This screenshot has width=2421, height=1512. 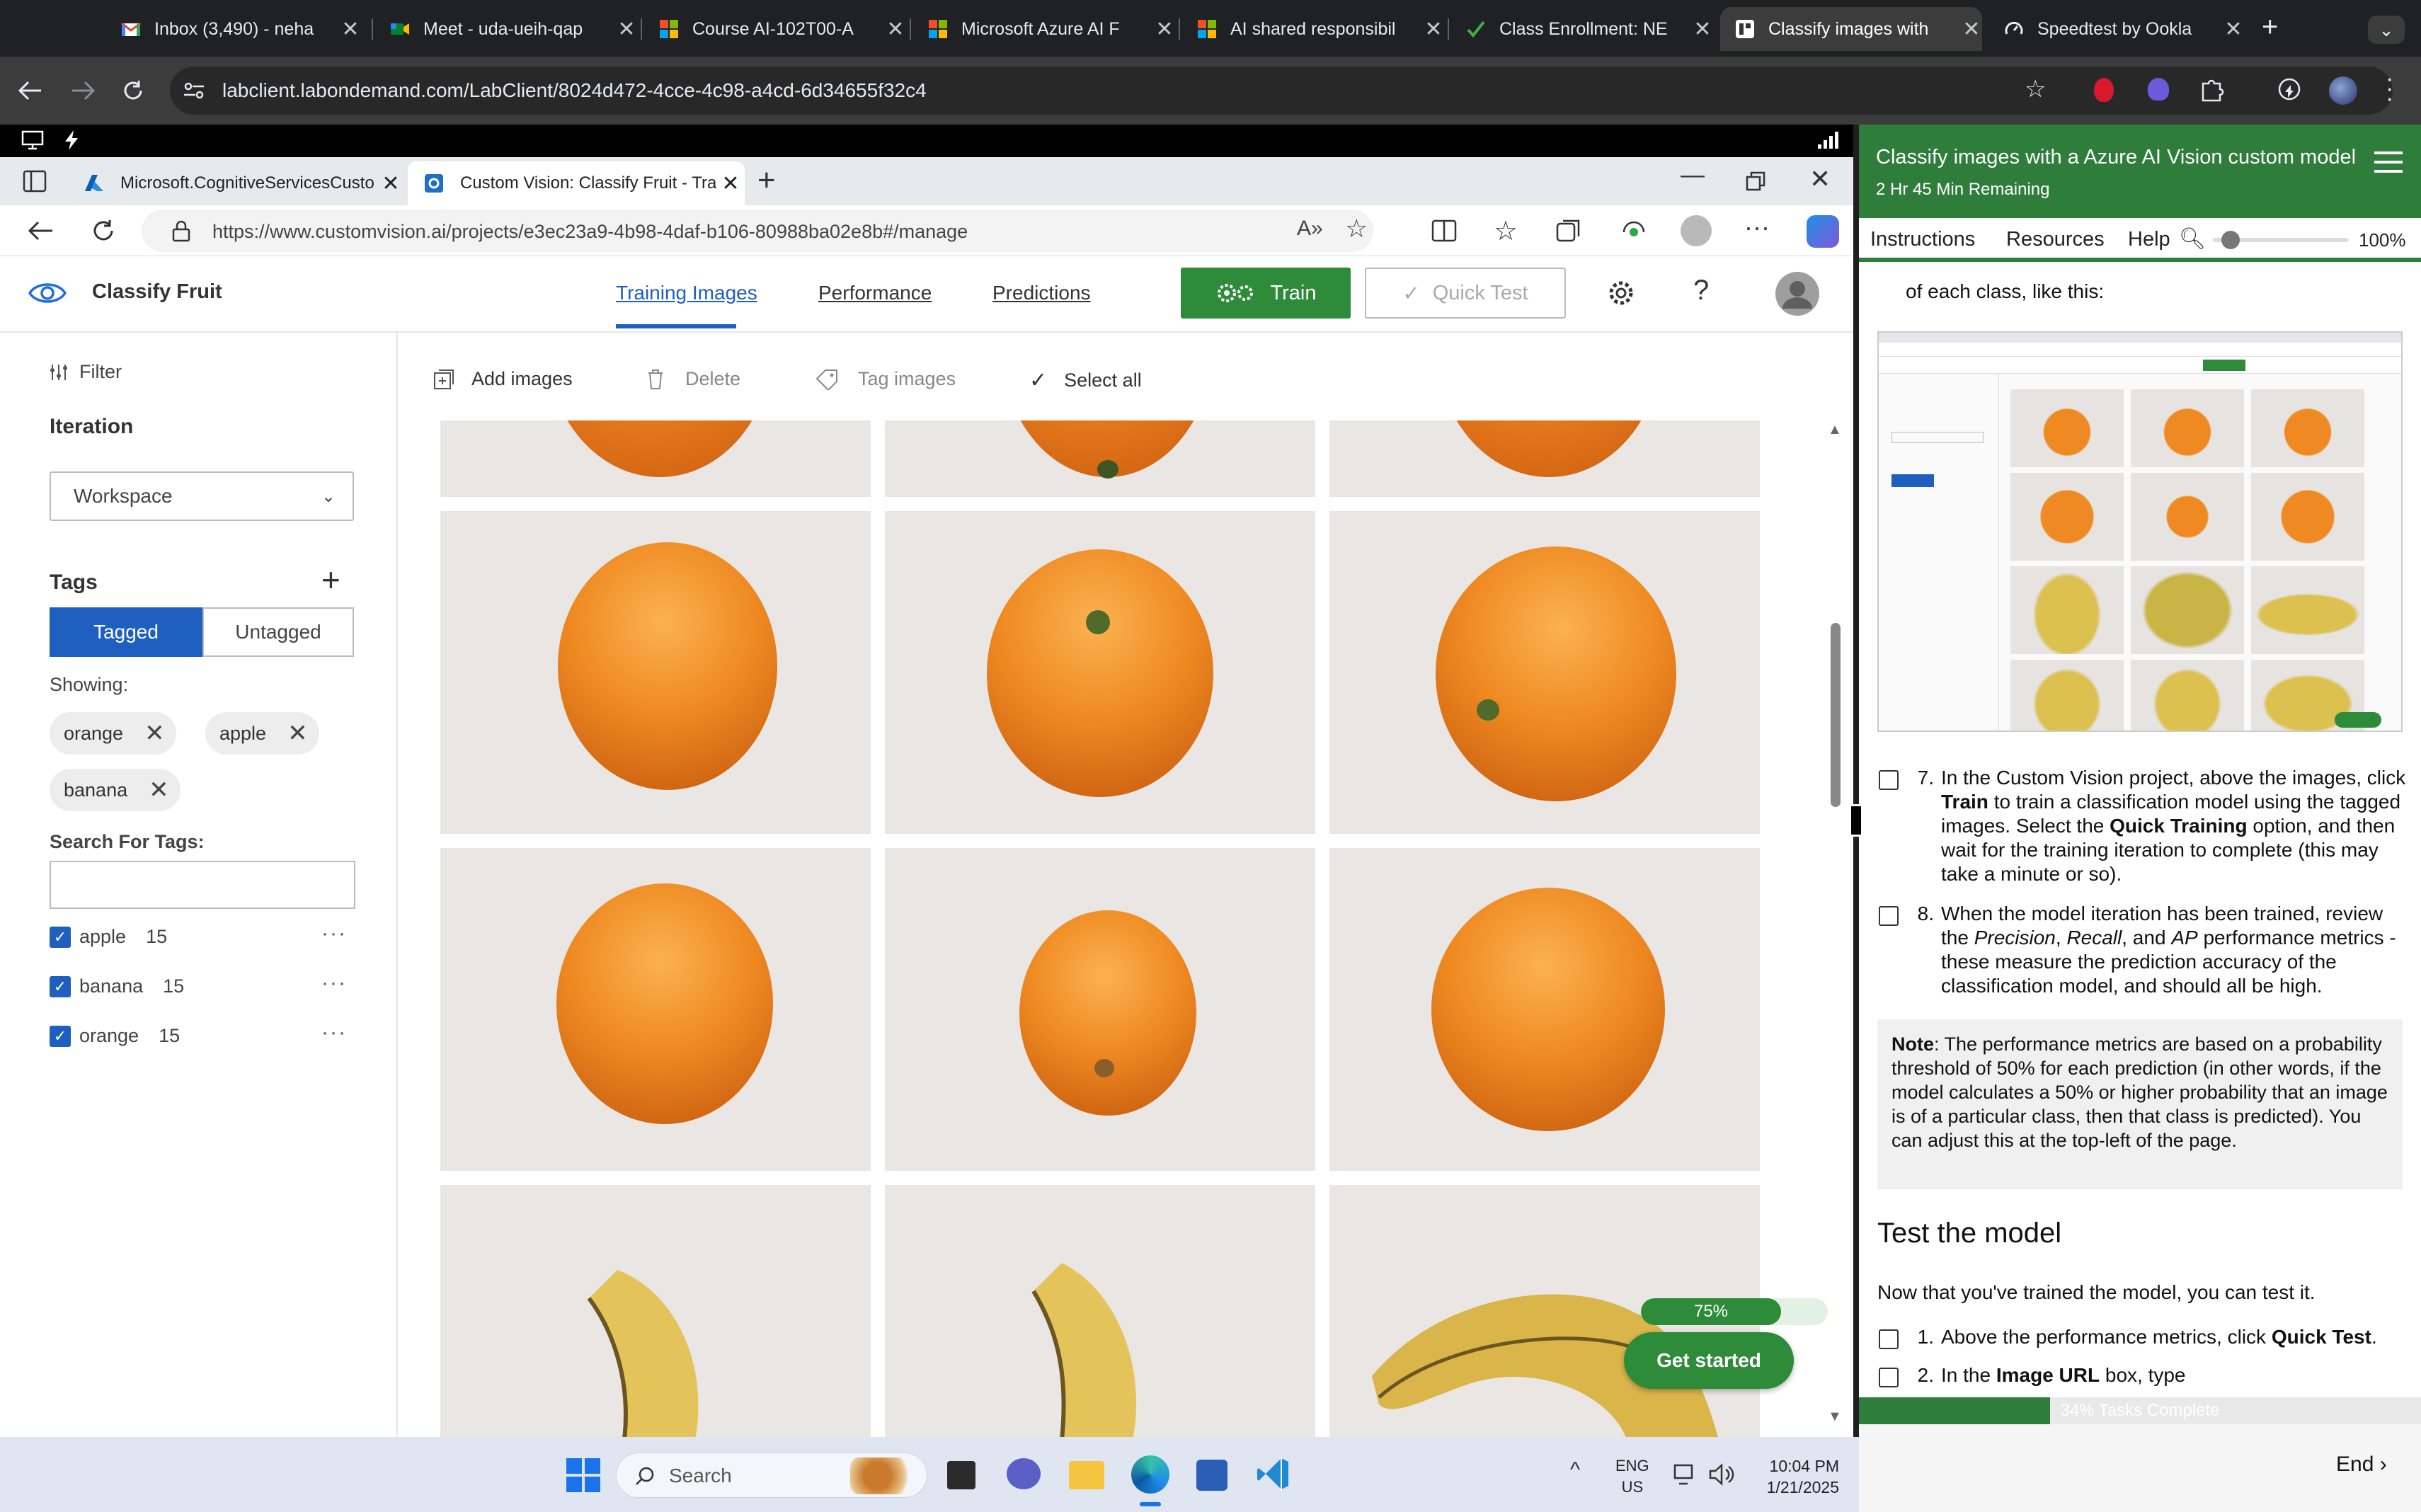 I want to click on select-all-button: ✓ Select all, so click(x=1085, y=380).